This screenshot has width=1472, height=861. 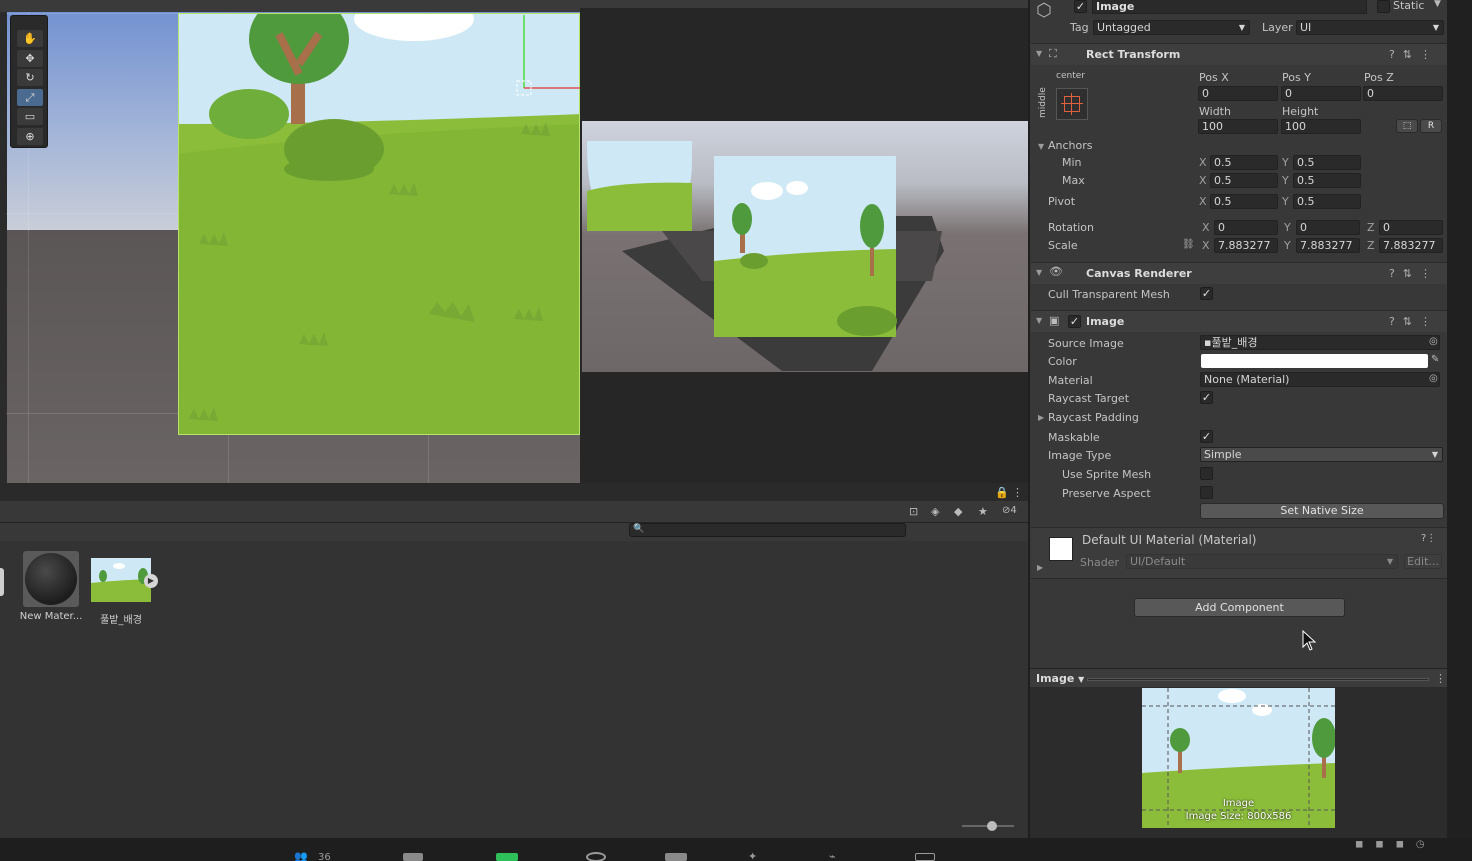 What do you see at coordinates (151, 581) in the screenshot?
I see `expand-sprite-icon: ▶` at bounding box center [151, 581].